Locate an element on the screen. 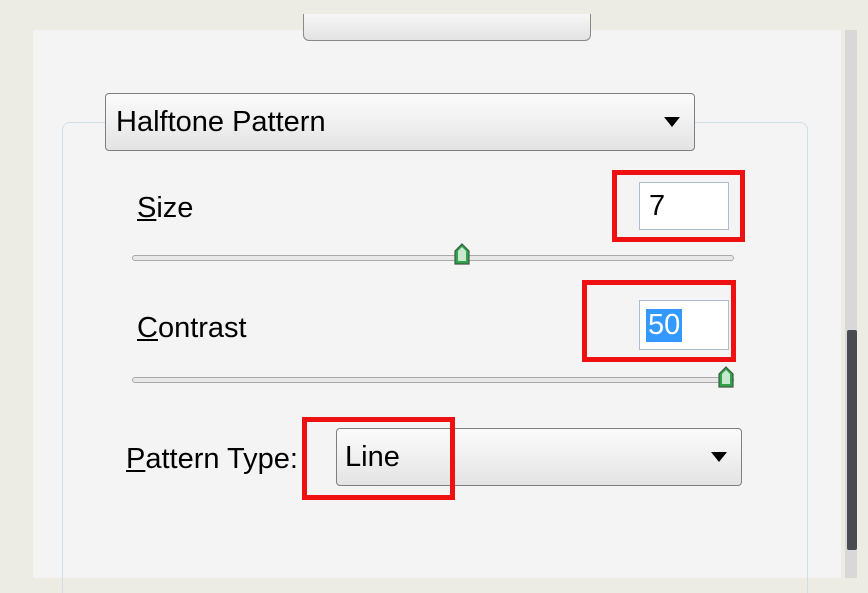 Image resolution: width=868 pixels, height=593 pixels. contrast-label: Contrast is located at coordinates (192, 328).